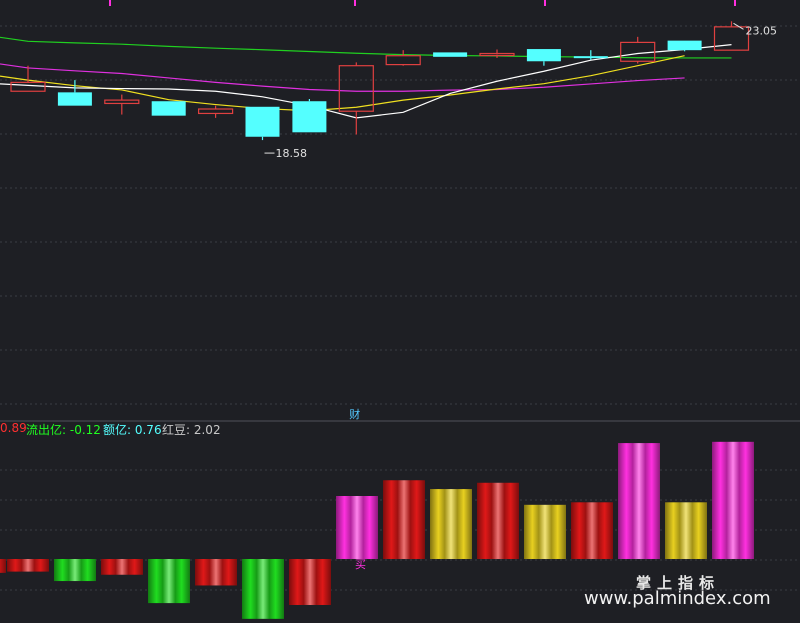 This screenshot has width=800, height=623. What do you see at coordinates (132, 430) in the screenshot?
I see `legend-amount: 额亿: 0.76` at bounding box center [132, 430].